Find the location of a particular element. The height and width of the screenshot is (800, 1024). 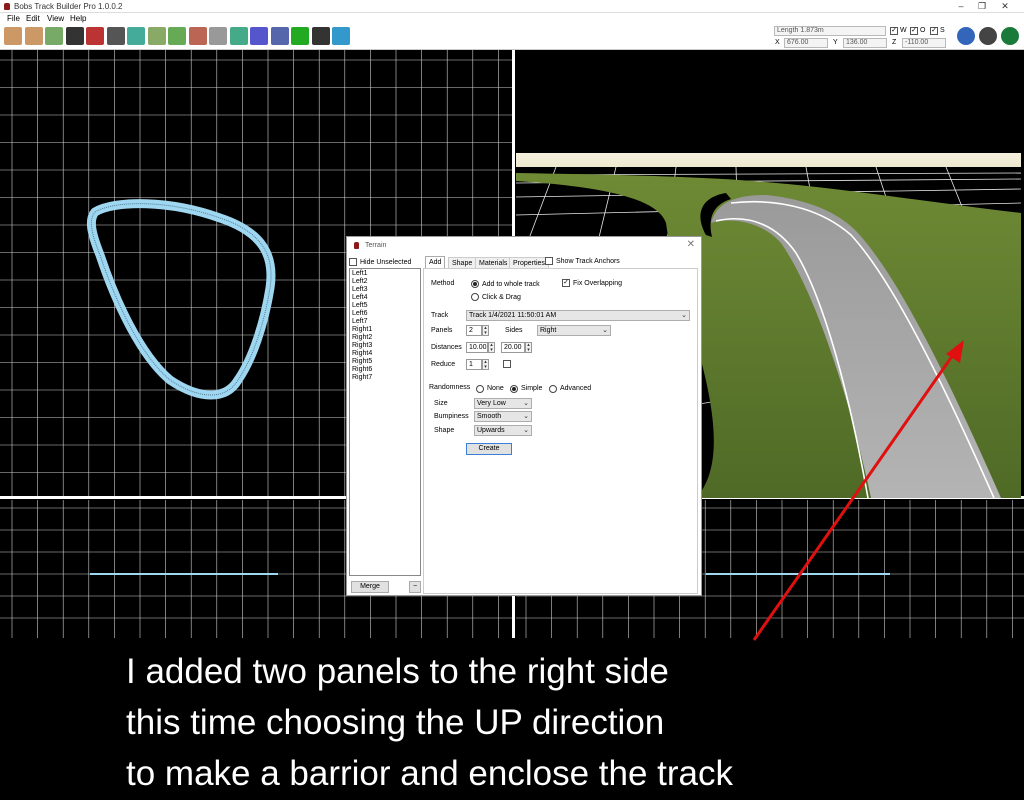

grid-surface-icon is located at coordinates (156, 36).